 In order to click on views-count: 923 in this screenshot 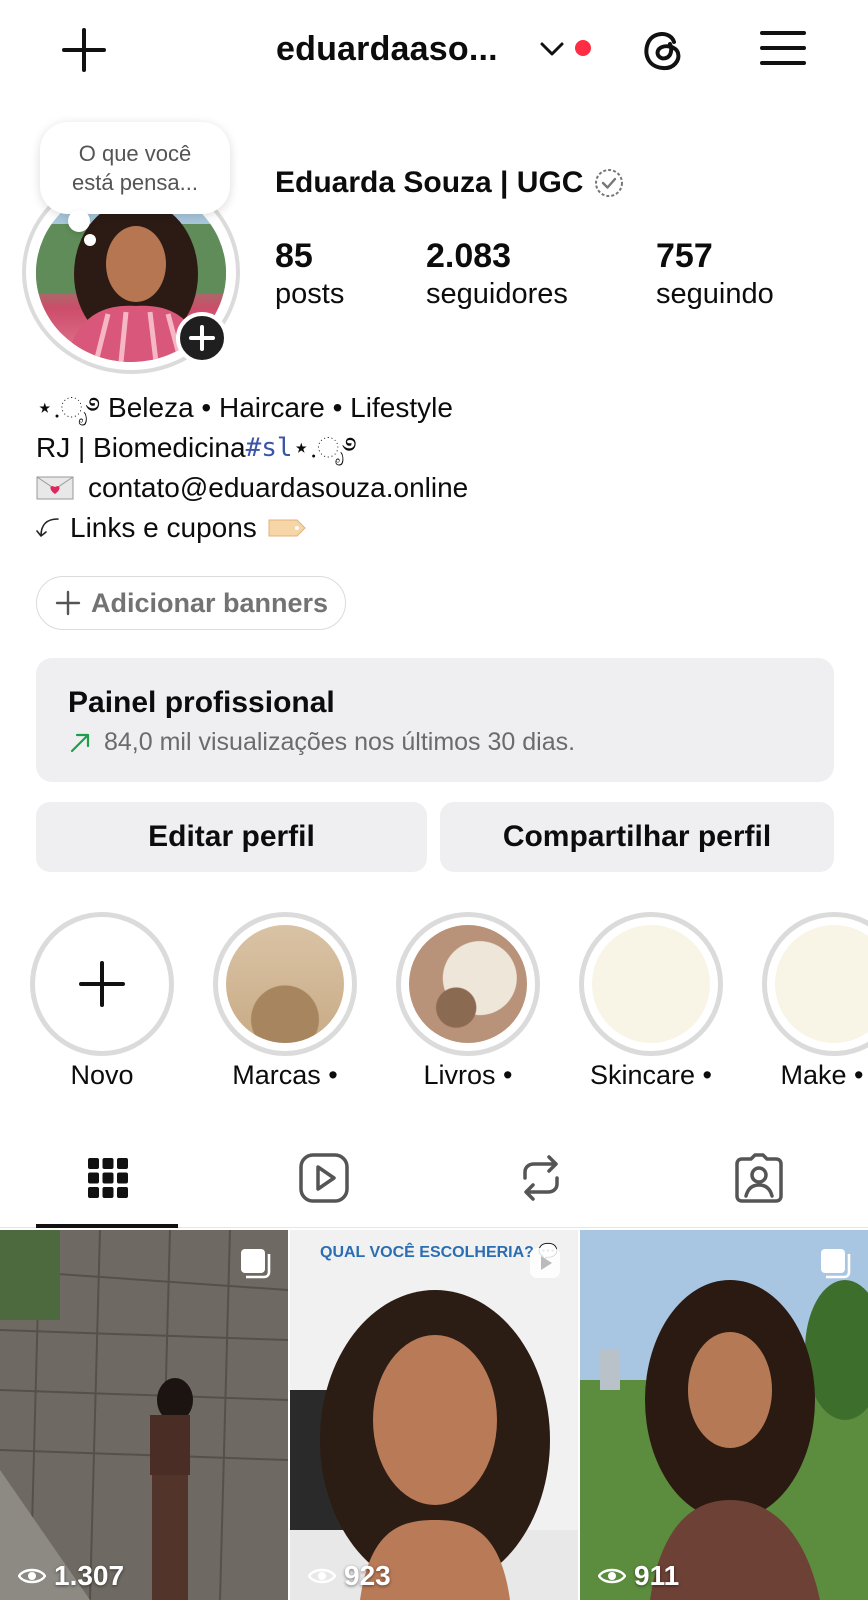, I will do `click(349, 1576)`.